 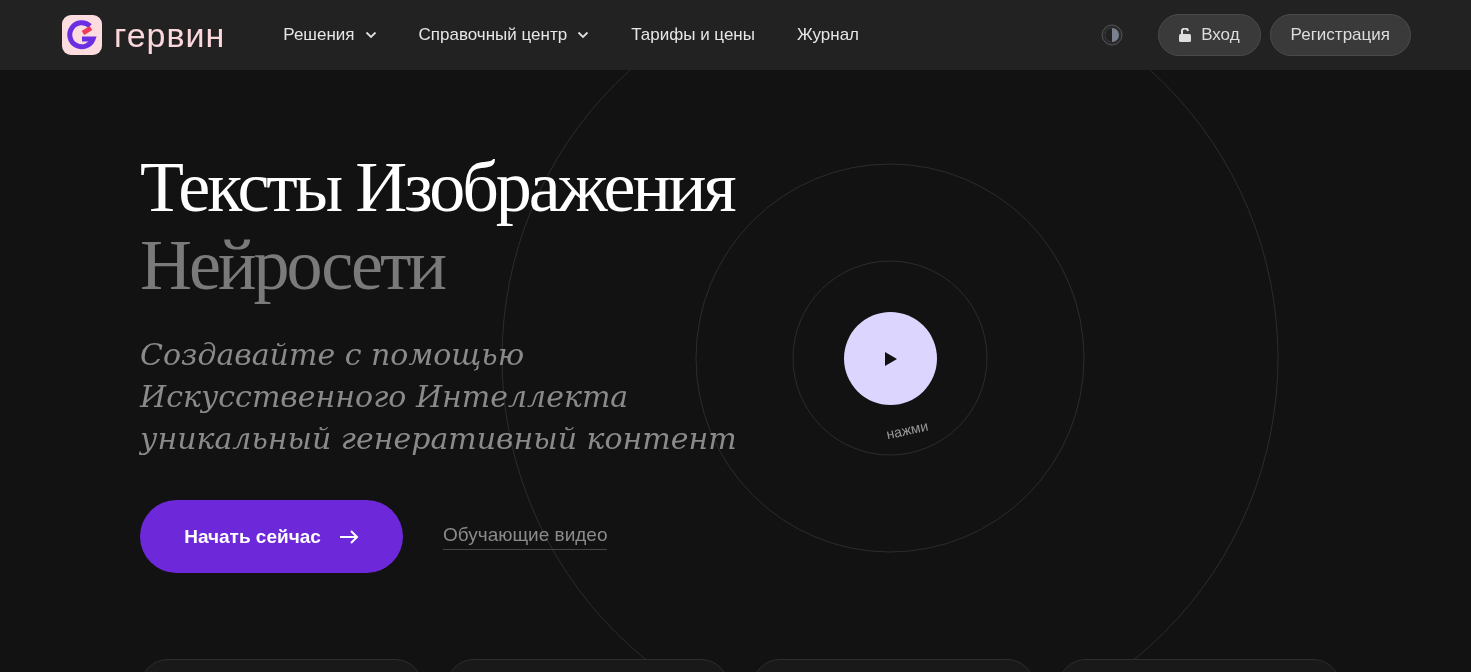 What do you see at coordinates (504, 35) in the screenshot?
I see `nav-item: Справочный центр` at bounding box center [504, 35].